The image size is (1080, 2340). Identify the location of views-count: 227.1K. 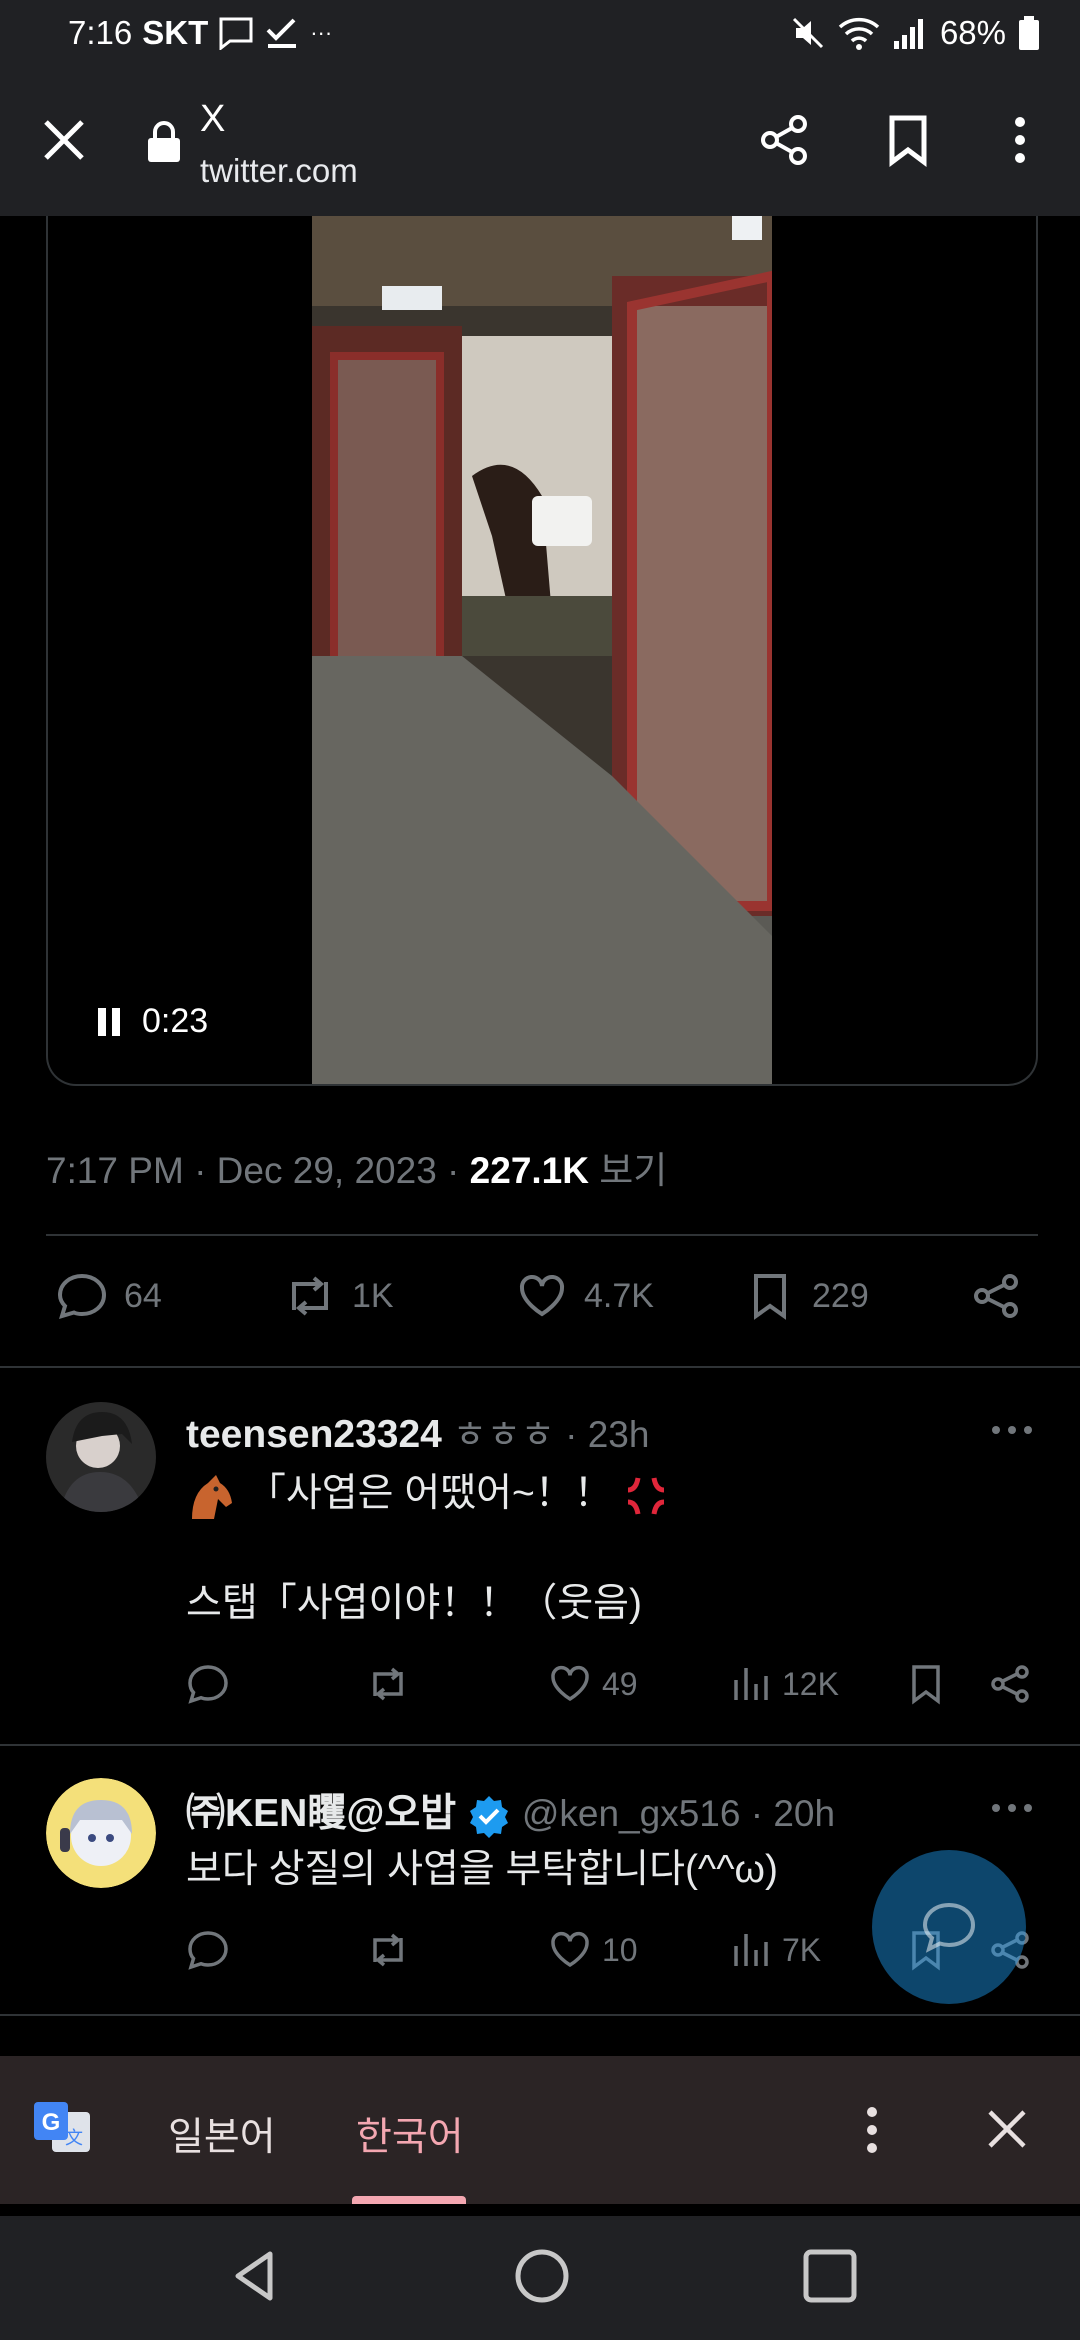
(529, 1170).